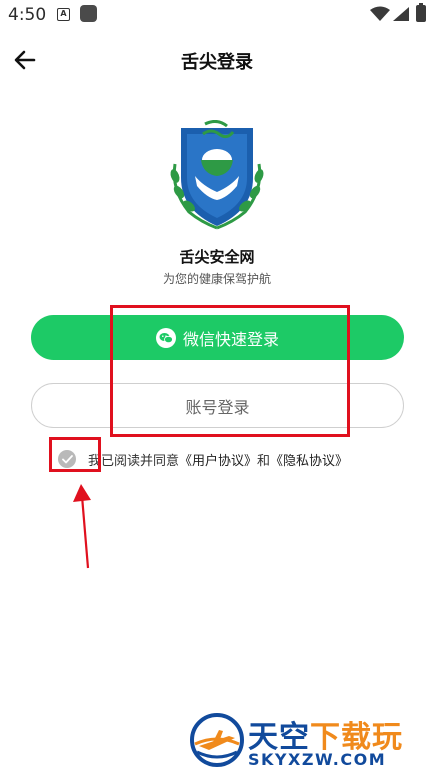 This screenshot has height=771, width=434. Describe the element at coordinates (421, 12) in the screenshot. I see `battery-icon` at that location.